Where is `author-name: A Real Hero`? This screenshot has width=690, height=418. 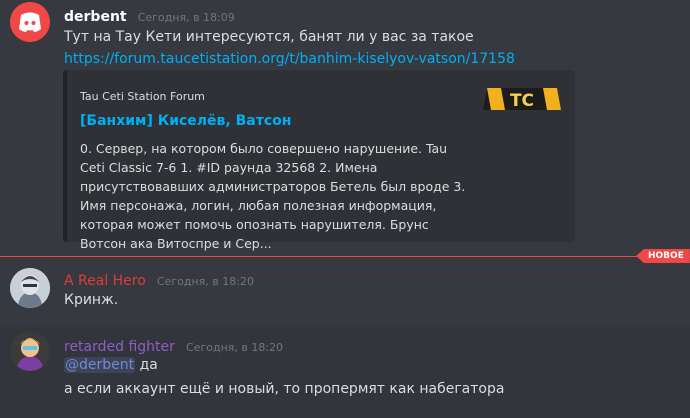 author-name: A Real Hero is located at coordinates (105, 281).